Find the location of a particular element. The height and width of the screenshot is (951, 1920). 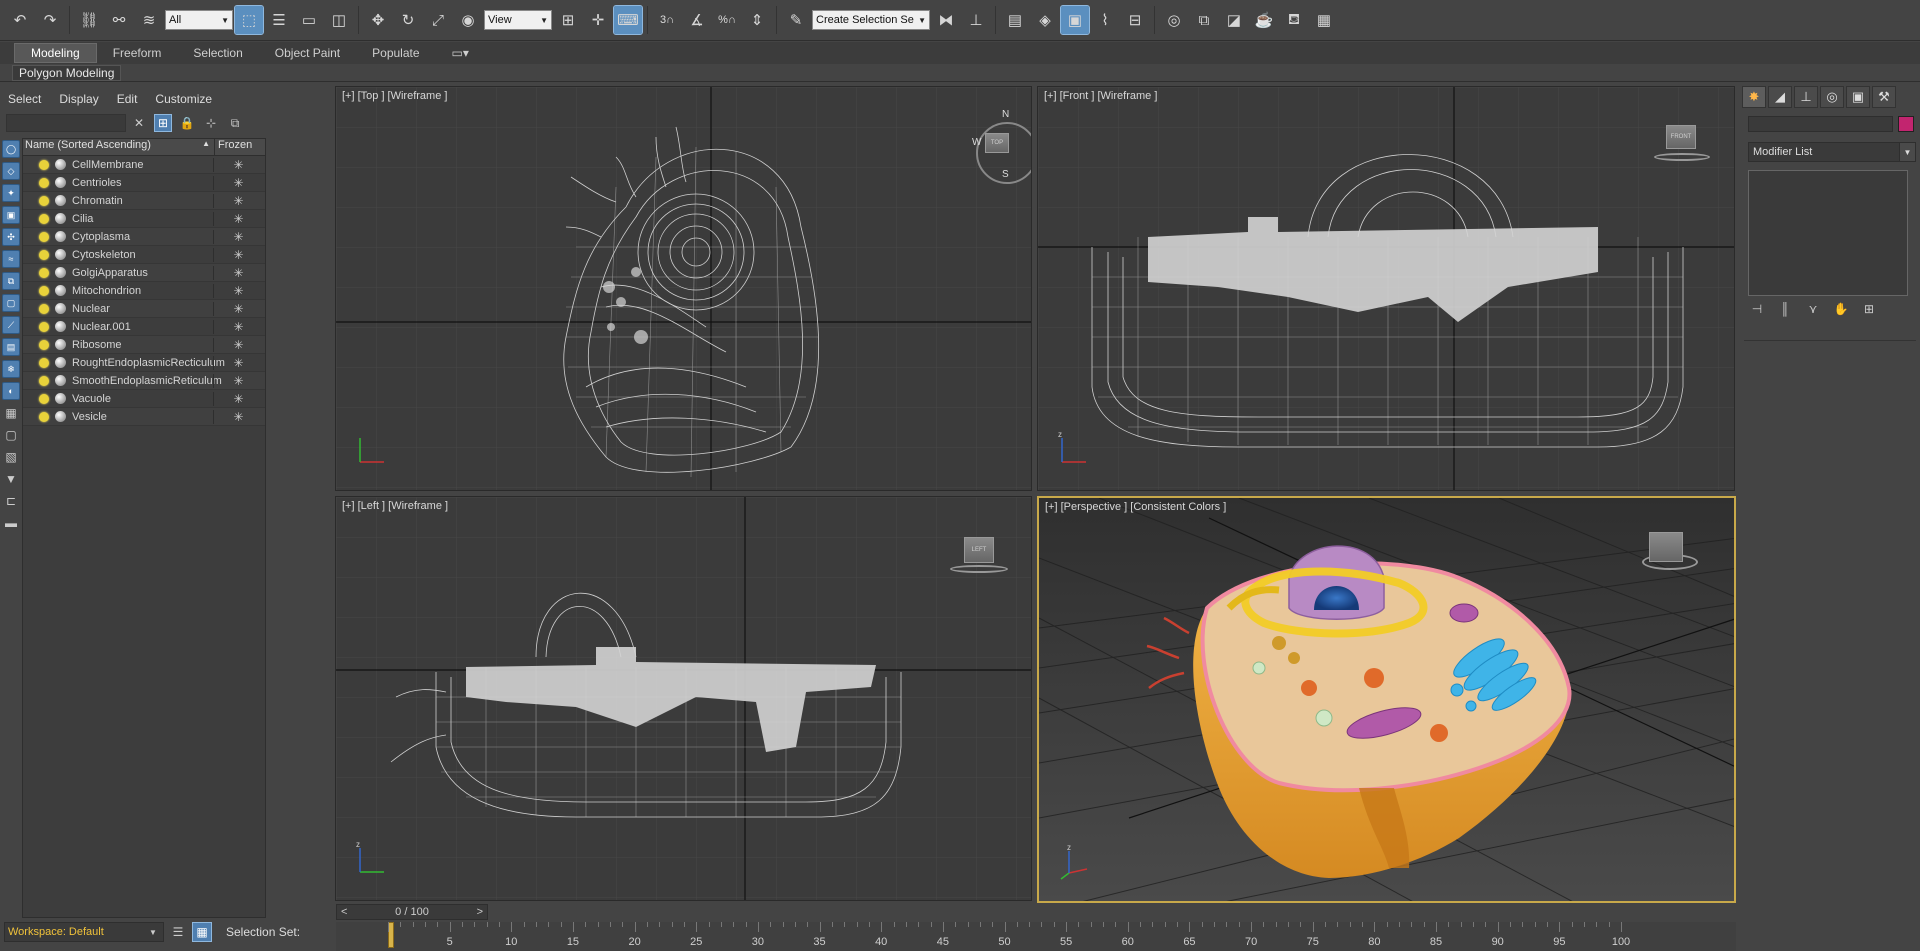

list-item: CellMembrane ✳ is located at coordinates (144, 165).